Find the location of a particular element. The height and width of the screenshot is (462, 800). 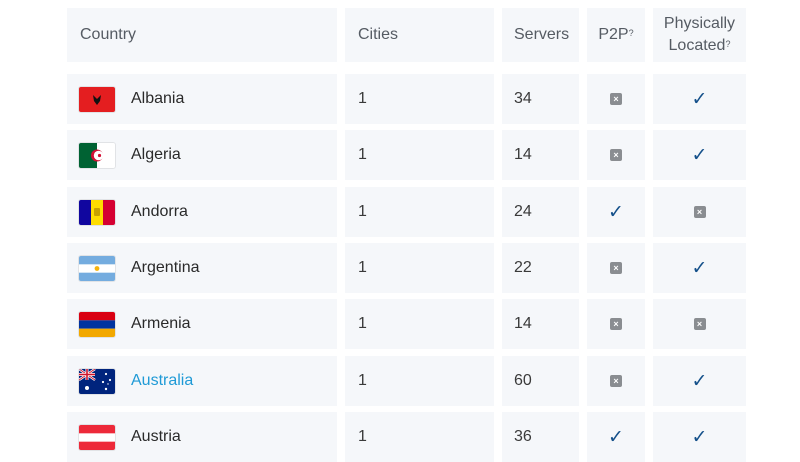

header-servers: Servers is located at coordinates (540, 35).